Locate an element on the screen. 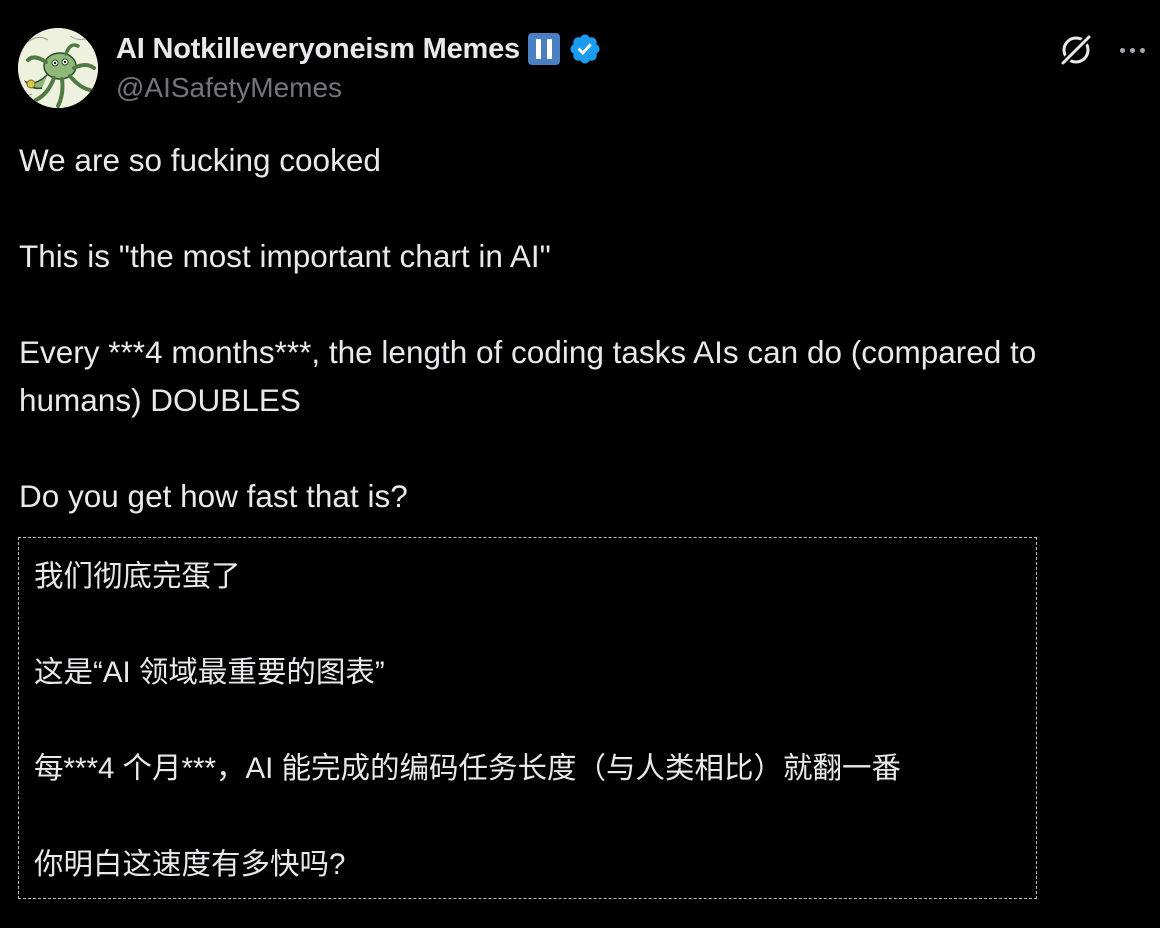  translation-paragraph: 这是“AI 领域最重要的图表” is located at coordinates (209, 672).